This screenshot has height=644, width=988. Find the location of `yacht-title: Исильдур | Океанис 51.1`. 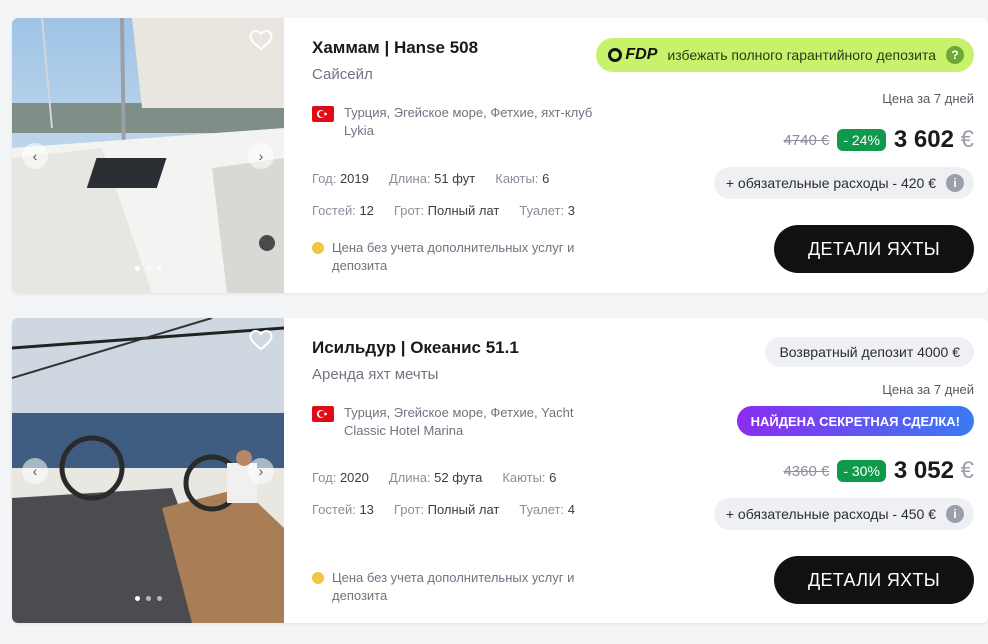

yacht-title: Исильдур | Океанис 51.1 is located at coordinates (415, 348).